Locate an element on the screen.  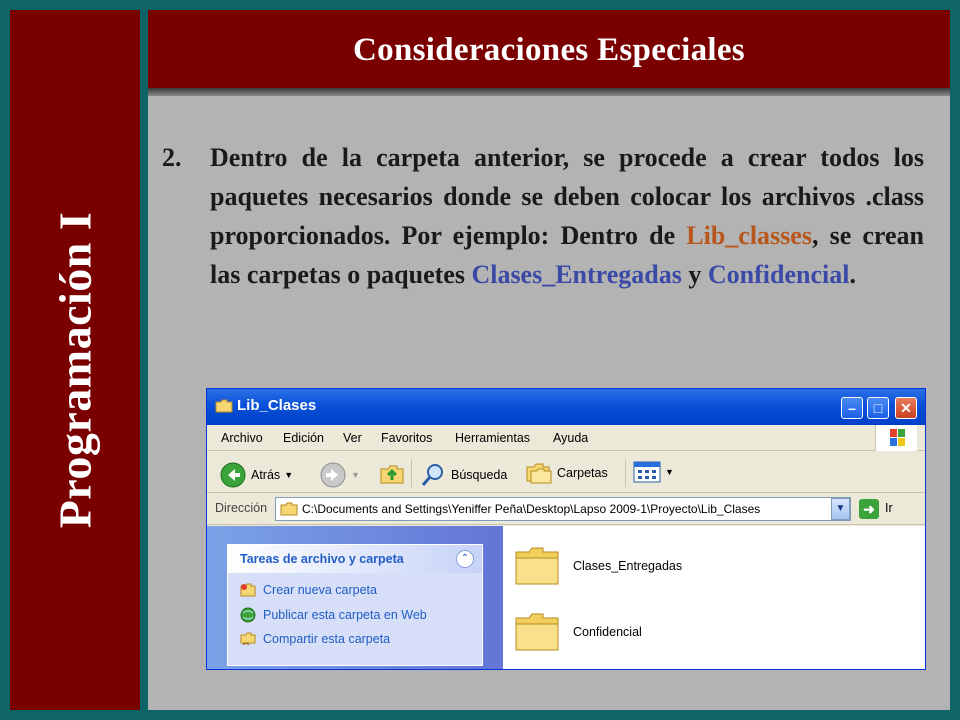
toolbar: Atrás ▼ ▼ Búsqueda Carpetas ▼ is located at coordinates (566, 472).